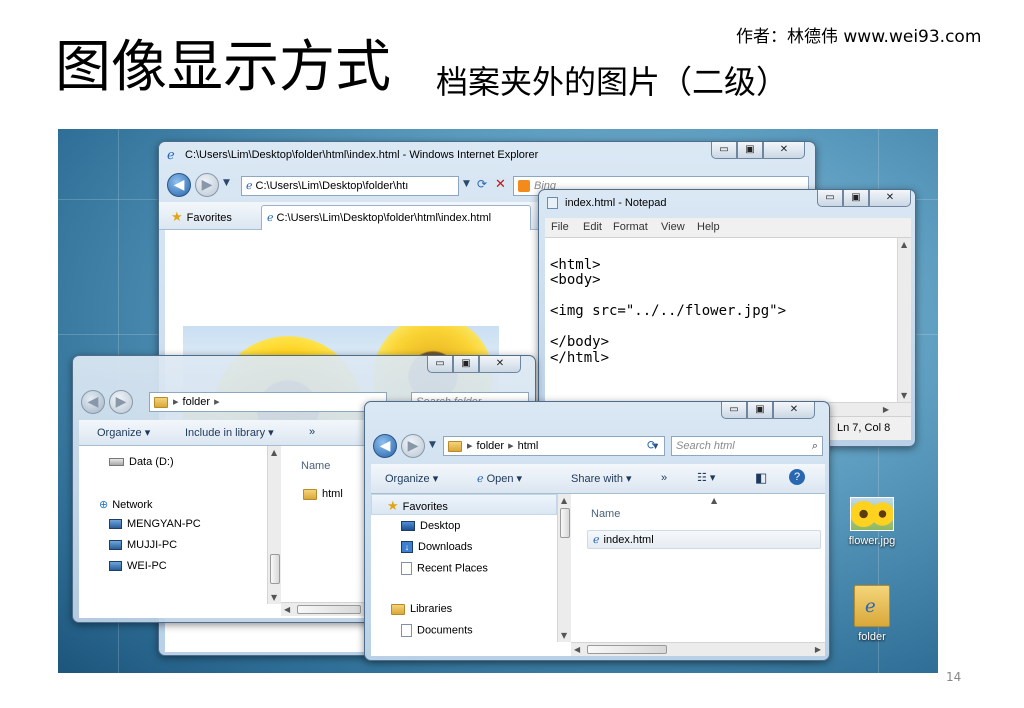 This screenshot has height=708, width=1024. What do you see at coordinates (592, 227) in the screenshot?
I see `menu-edit: Edit` at bounding box center [592, 227].